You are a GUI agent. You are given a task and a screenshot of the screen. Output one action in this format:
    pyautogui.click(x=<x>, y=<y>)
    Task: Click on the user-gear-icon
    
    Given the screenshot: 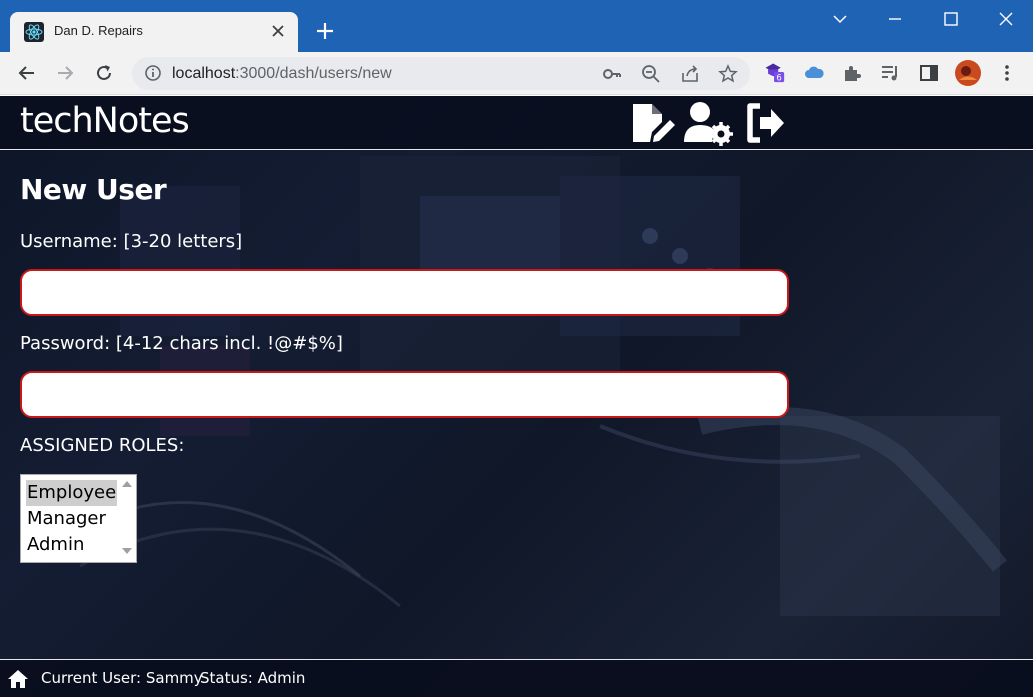 What is the action you would take?
    pyautogui.click(x=708, y=124)
    